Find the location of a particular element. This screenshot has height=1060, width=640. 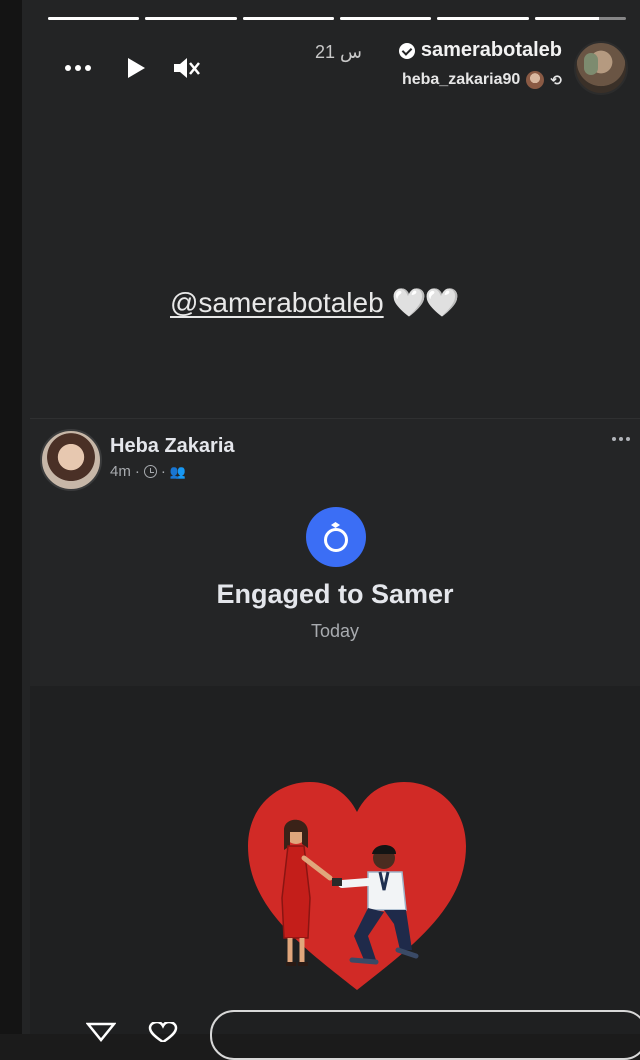

white-hearts: 🤍🤍 is located at coordinates (425, 302).